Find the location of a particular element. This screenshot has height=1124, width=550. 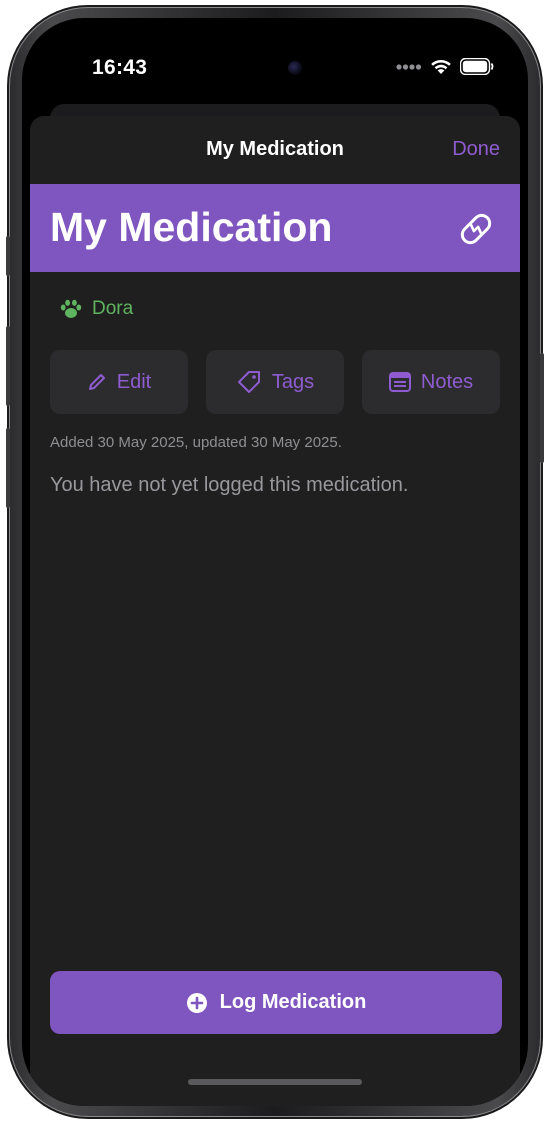

log-medication-button: Log Medication is located at coordinates (276, 1002).